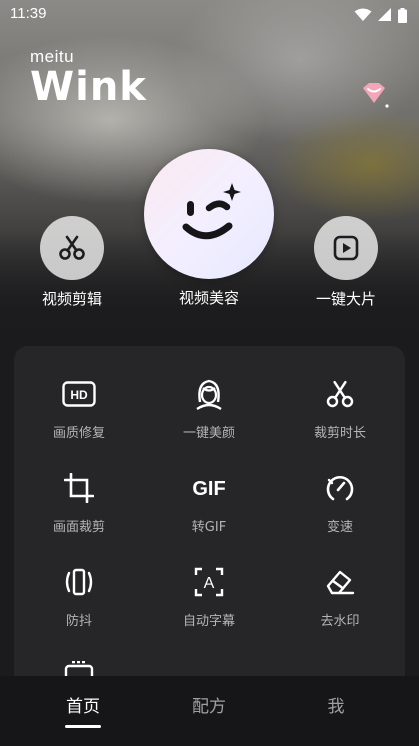 Image resolution: width=419 pixels, height=746 pixels. I want to click on wink-face-icon, so click(211, 211).